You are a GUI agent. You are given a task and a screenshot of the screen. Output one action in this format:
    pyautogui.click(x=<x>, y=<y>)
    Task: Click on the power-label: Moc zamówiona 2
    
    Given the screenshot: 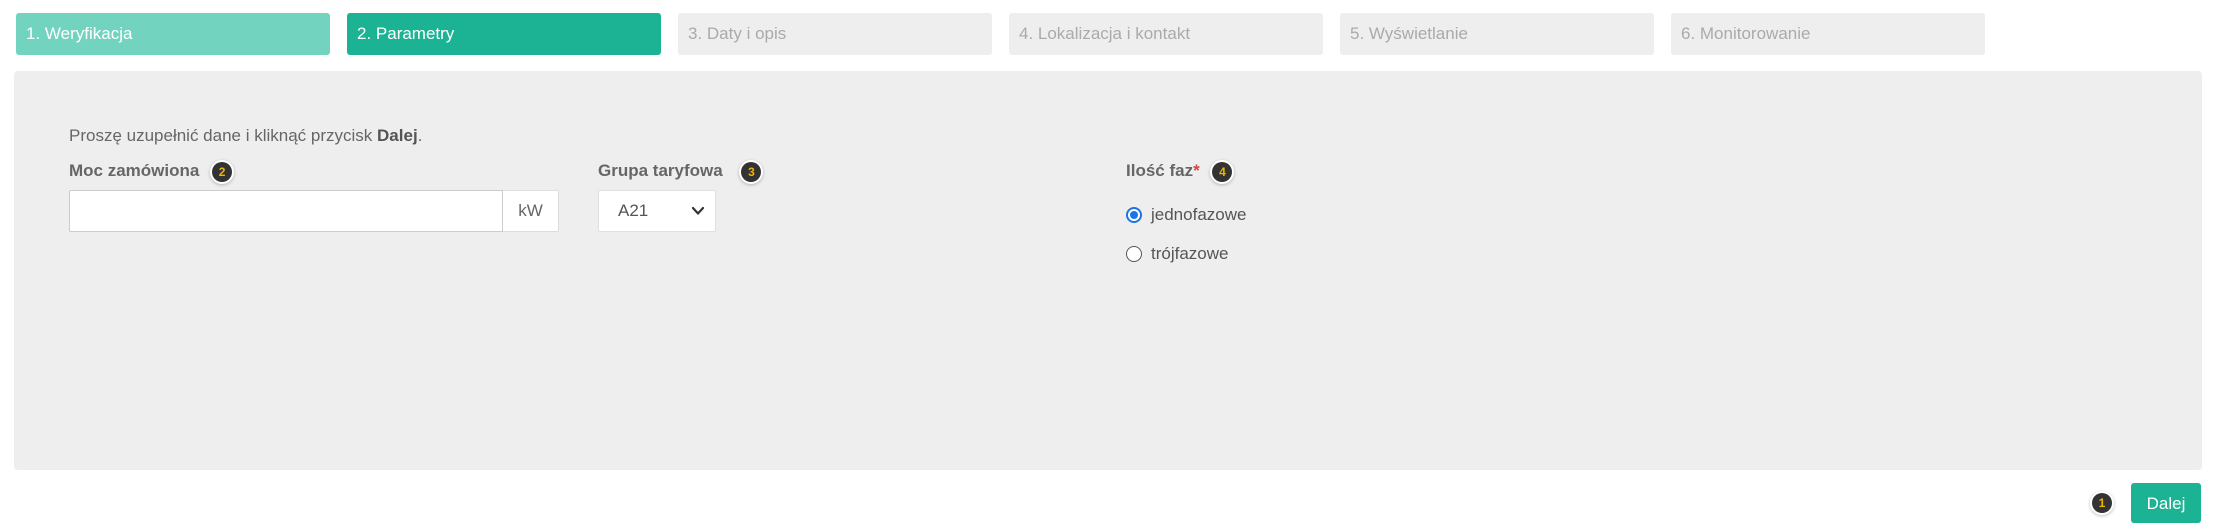 What is the action you would take?
    pyautogui.click(x=151, y=171)
    